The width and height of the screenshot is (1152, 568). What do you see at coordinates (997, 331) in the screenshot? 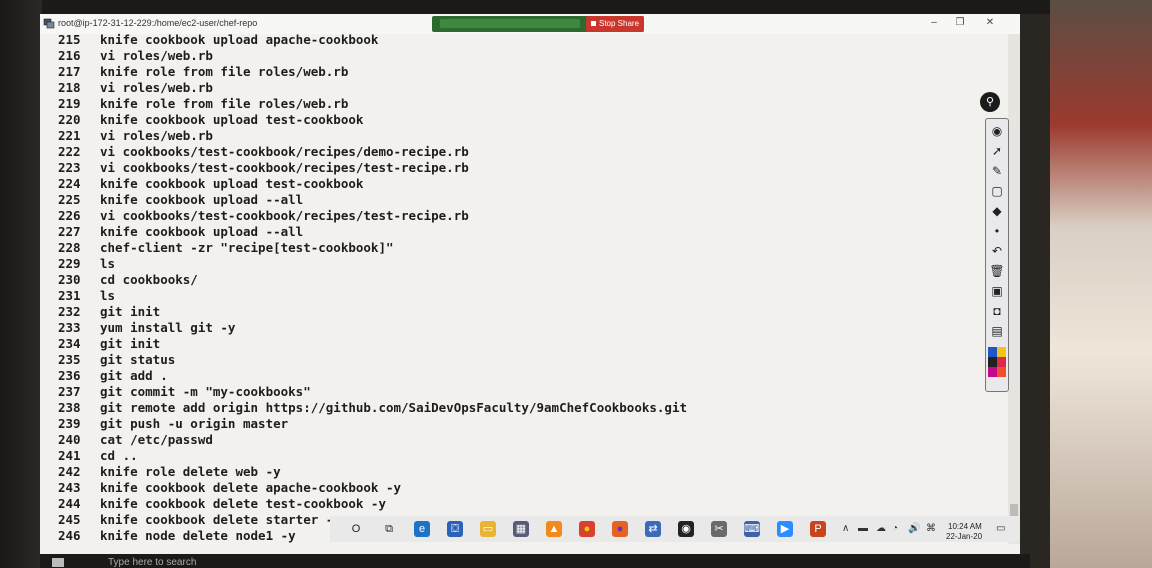
I see `clipboard-icon: ▤` at bounding box center [997, 331].